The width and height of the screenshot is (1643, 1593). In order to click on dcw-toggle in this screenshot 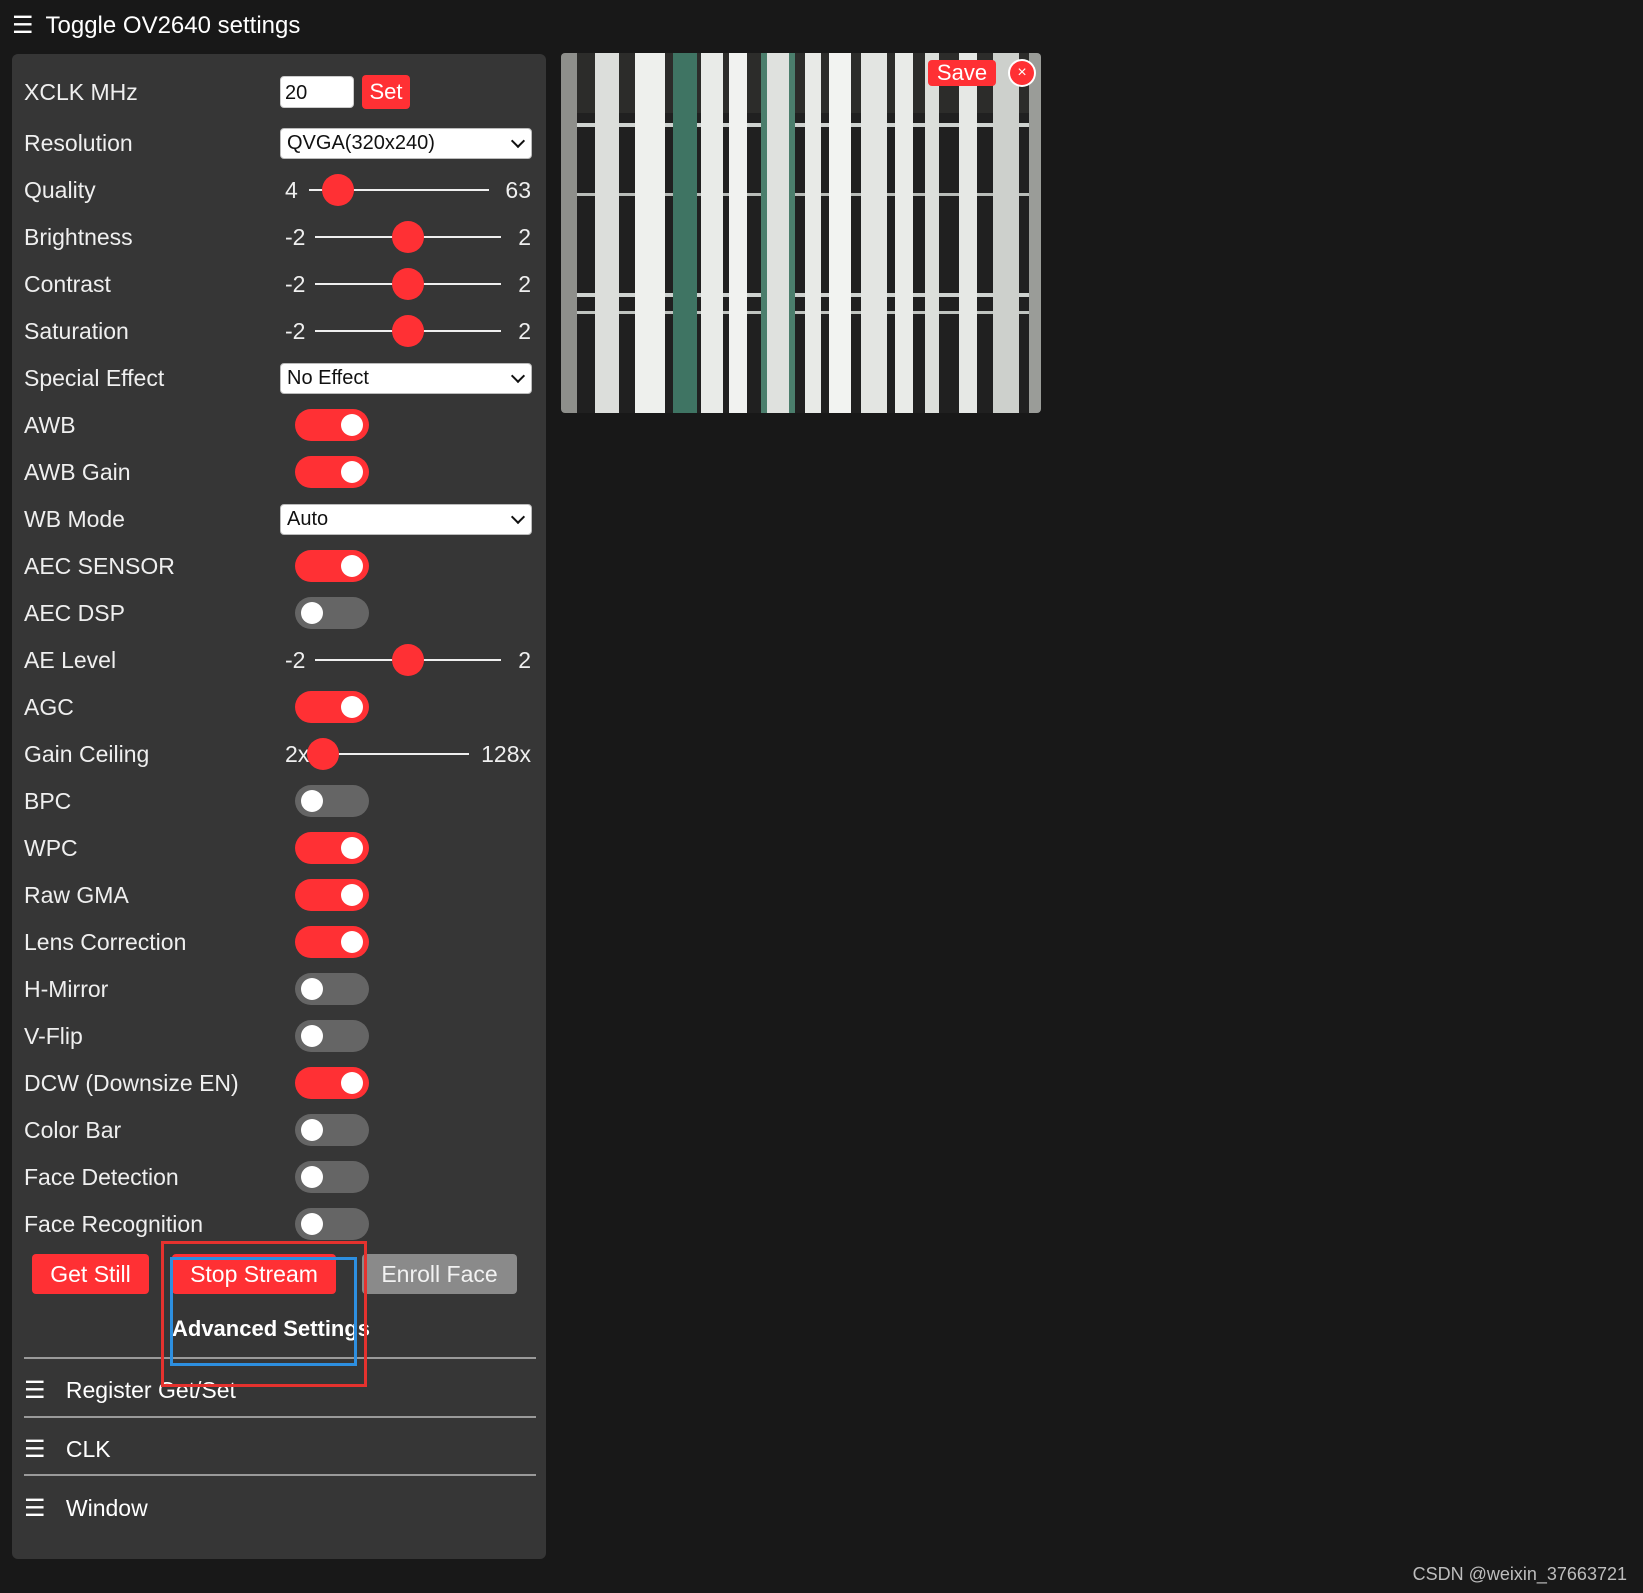, I will do `click(332, 1083)`.